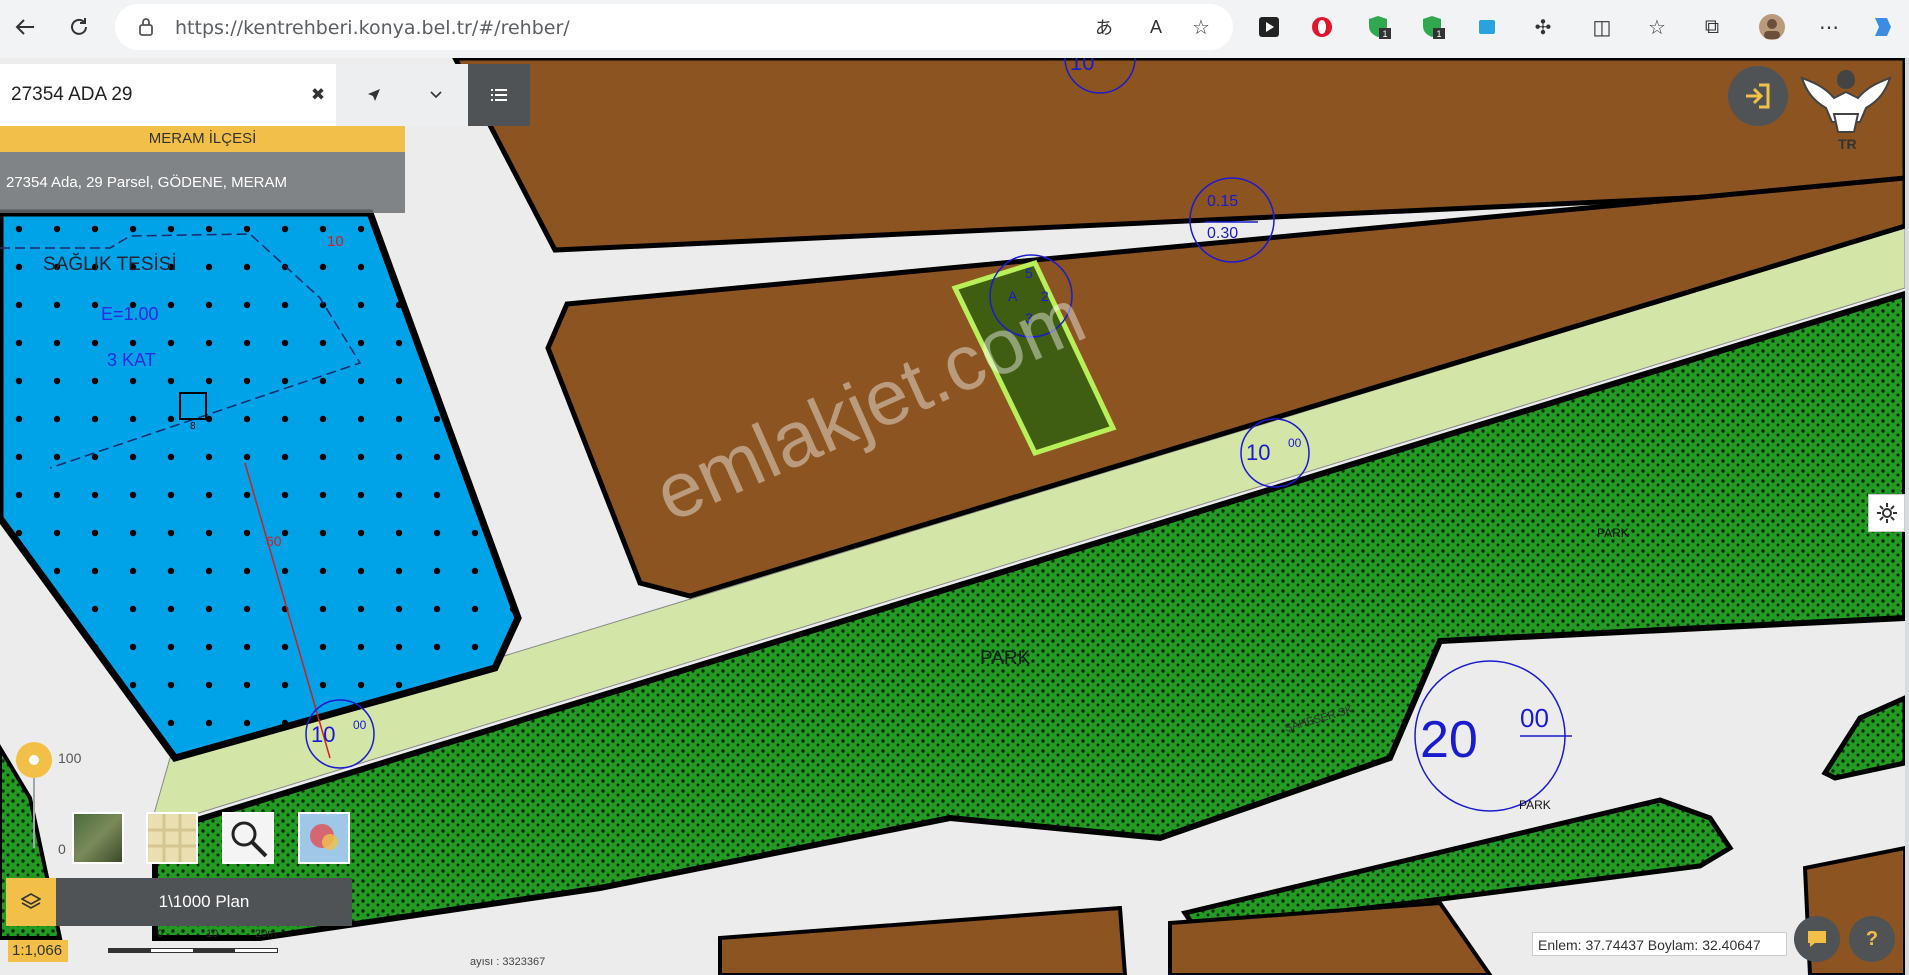 This screenshot has width=1909, height=975. What do you see at coordinates (274, 541) in the screenshot?
I see `dimension-60-label: 60` at bounding box center [274, 541].